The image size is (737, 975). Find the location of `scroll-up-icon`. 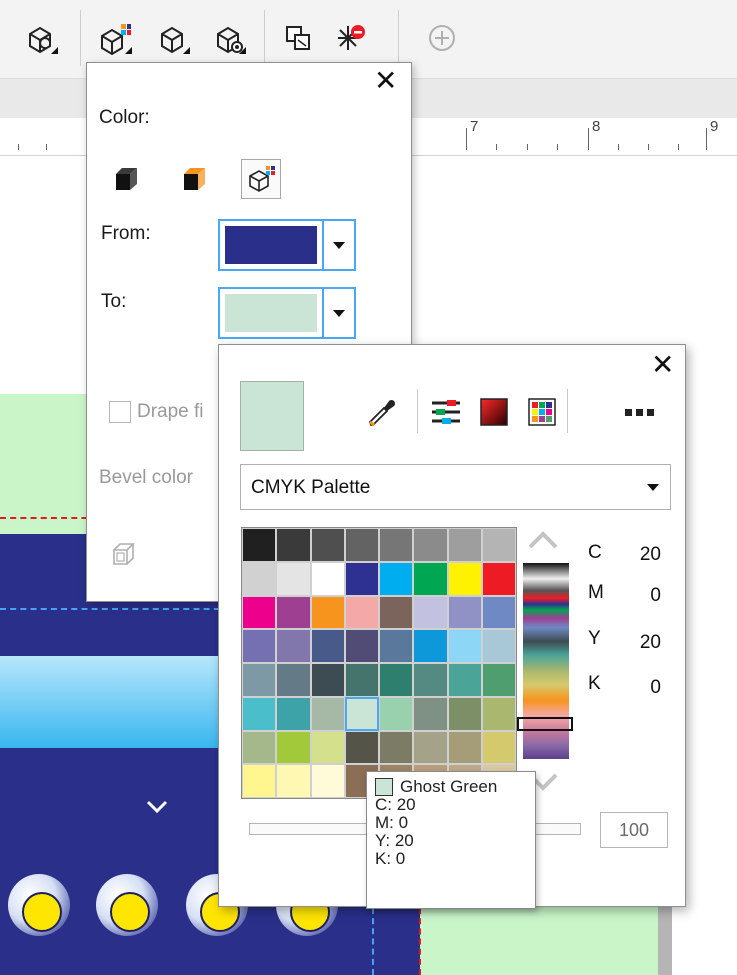

scroll-up-icon is located at coordinates (543, 540).